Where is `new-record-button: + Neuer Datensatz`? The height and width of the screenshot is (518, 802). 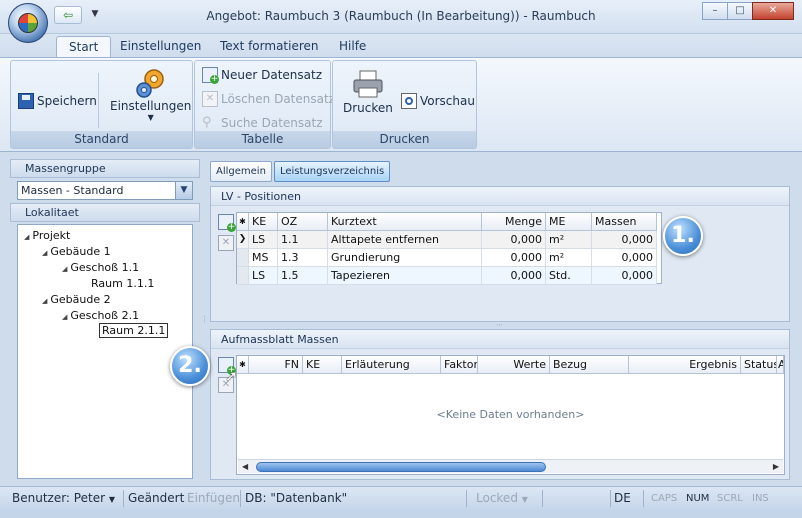 new-record-button: + Neuer Datensatz is located at coordinates (262, 75).